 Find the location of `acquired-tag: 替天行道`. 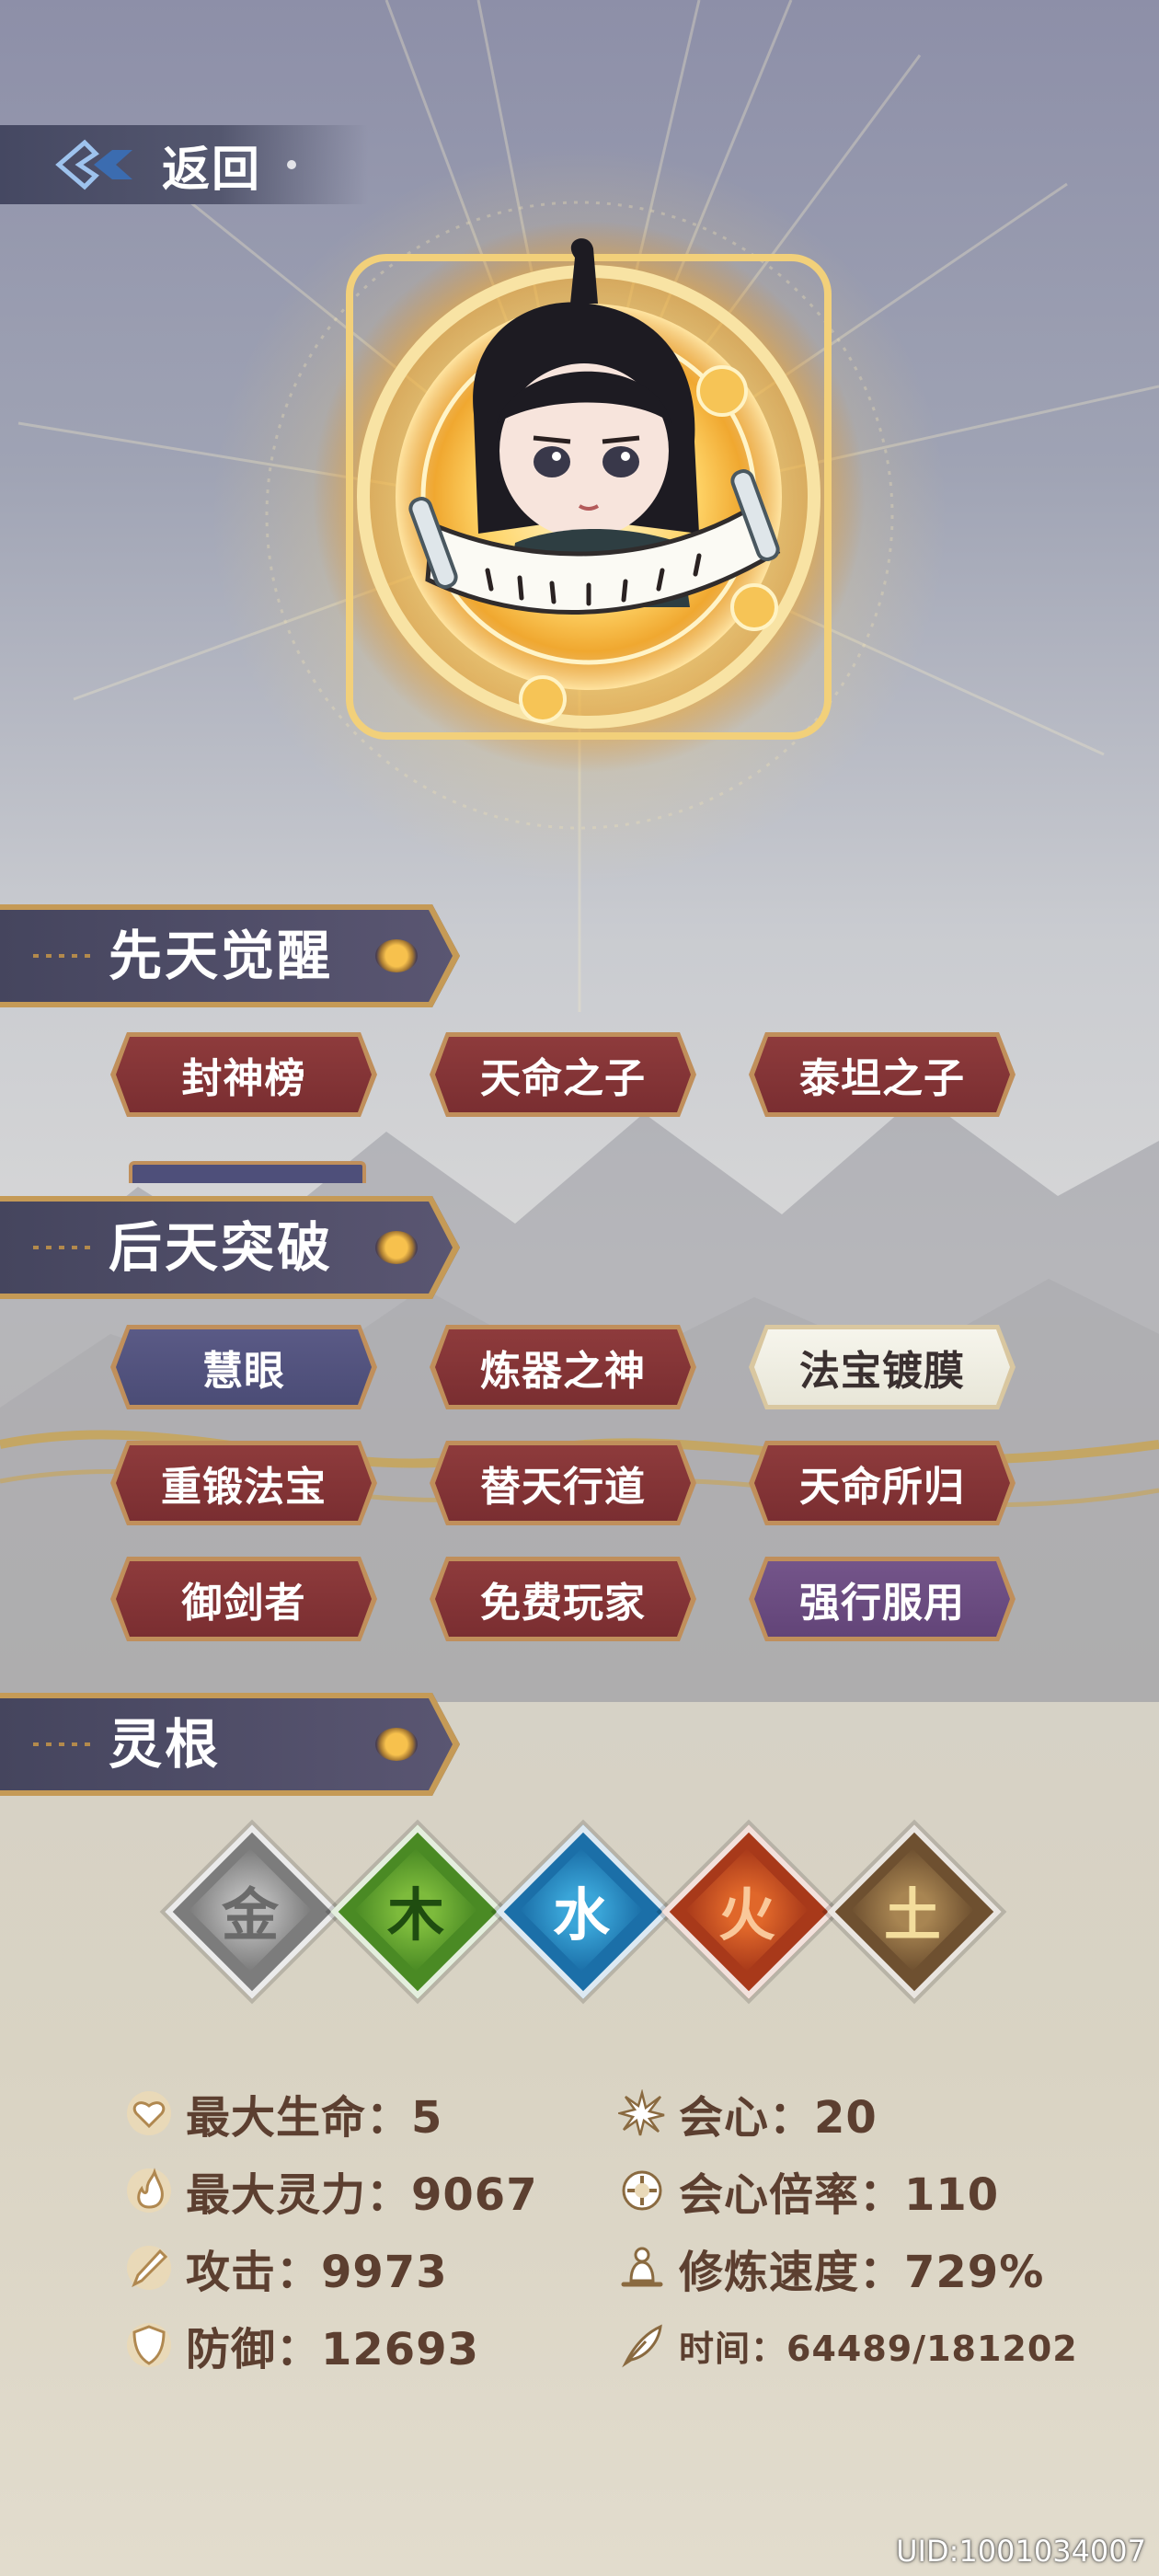

acquired-tag: 替天行道 is located at coordinates (563, 1483).